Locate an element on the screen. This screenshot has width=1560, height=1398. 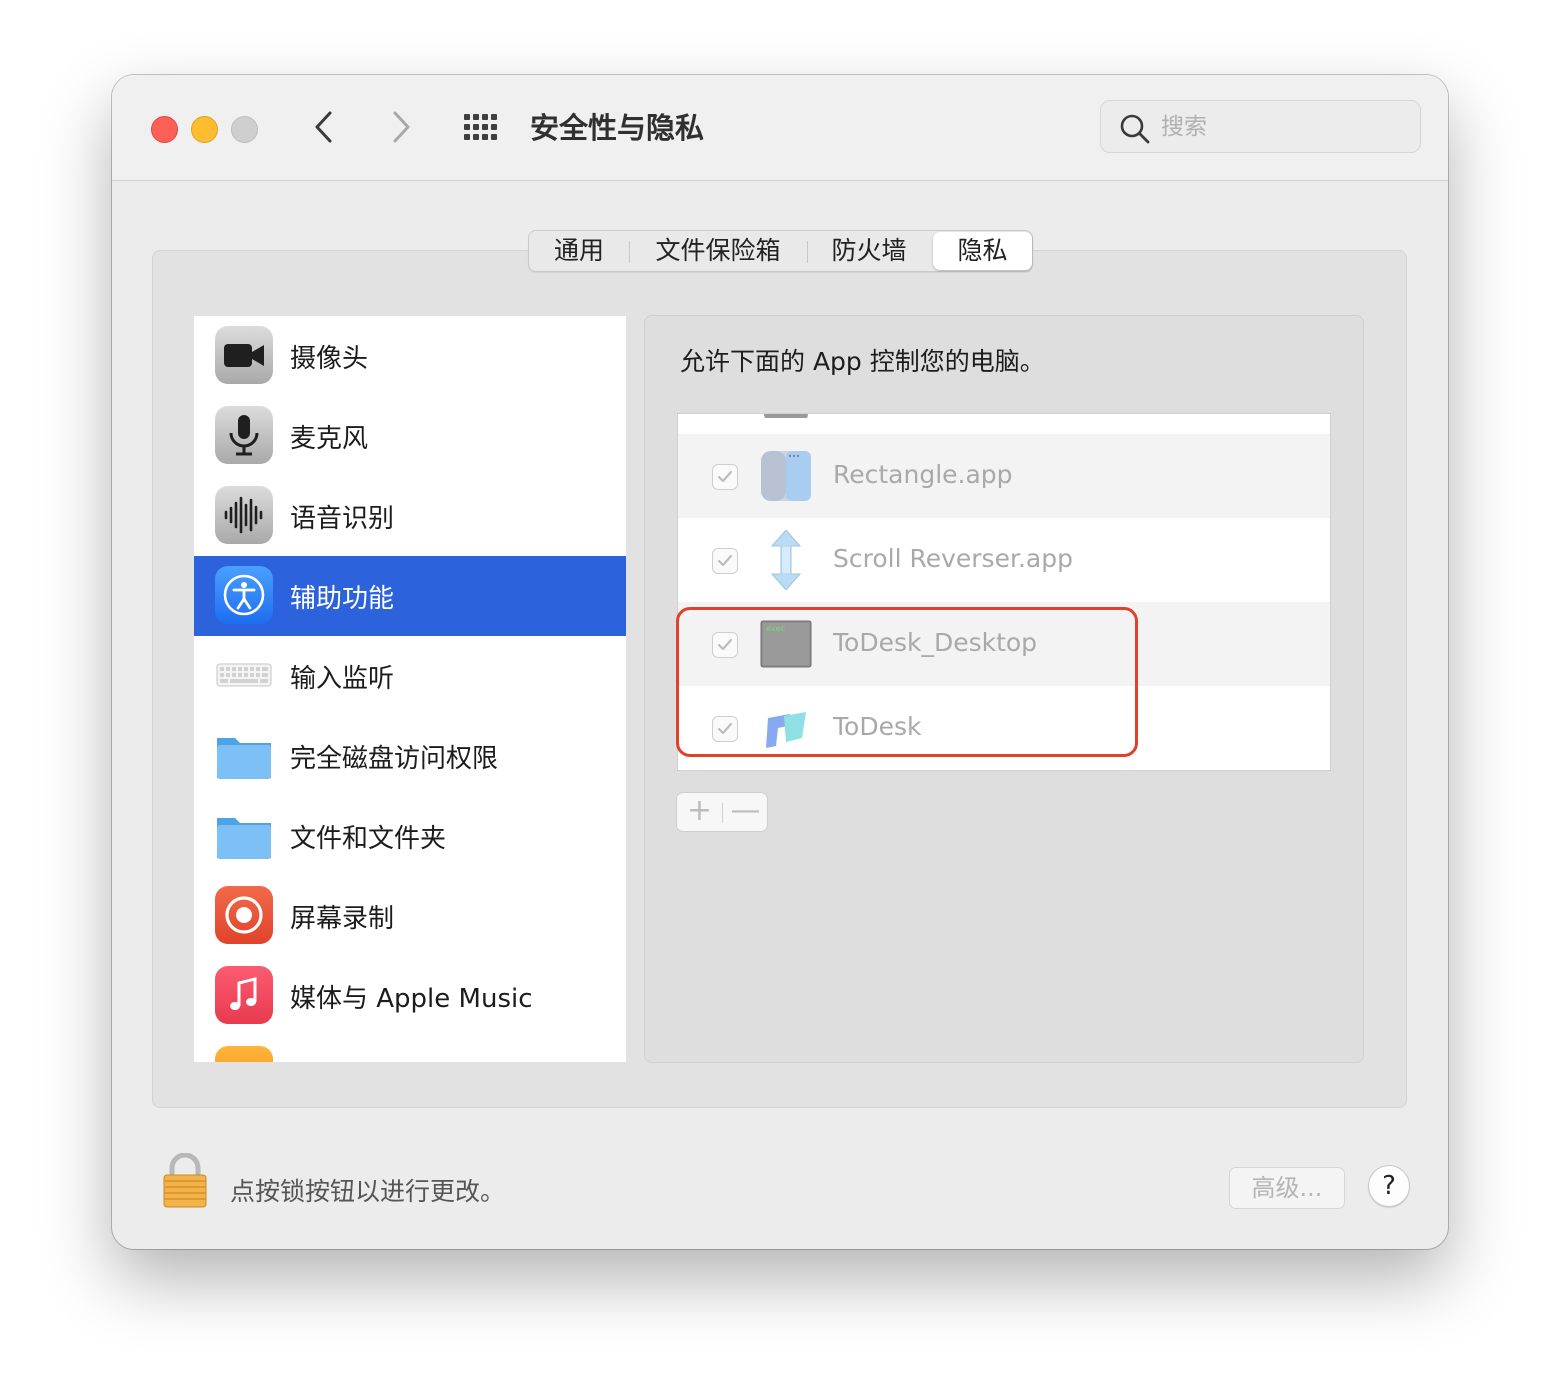
sidebar-item-speech-recognition: 语音识别 is located at coordinates (410, 516).